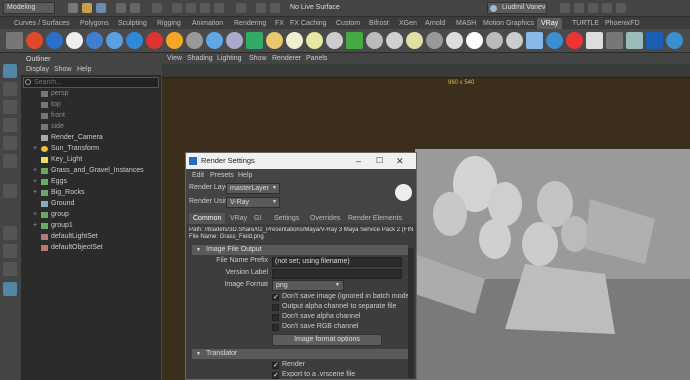  Describe the element at coordinates (42, 23) in the screenshot. I see `shelf-tab: Curves / Surfaces` at that location.